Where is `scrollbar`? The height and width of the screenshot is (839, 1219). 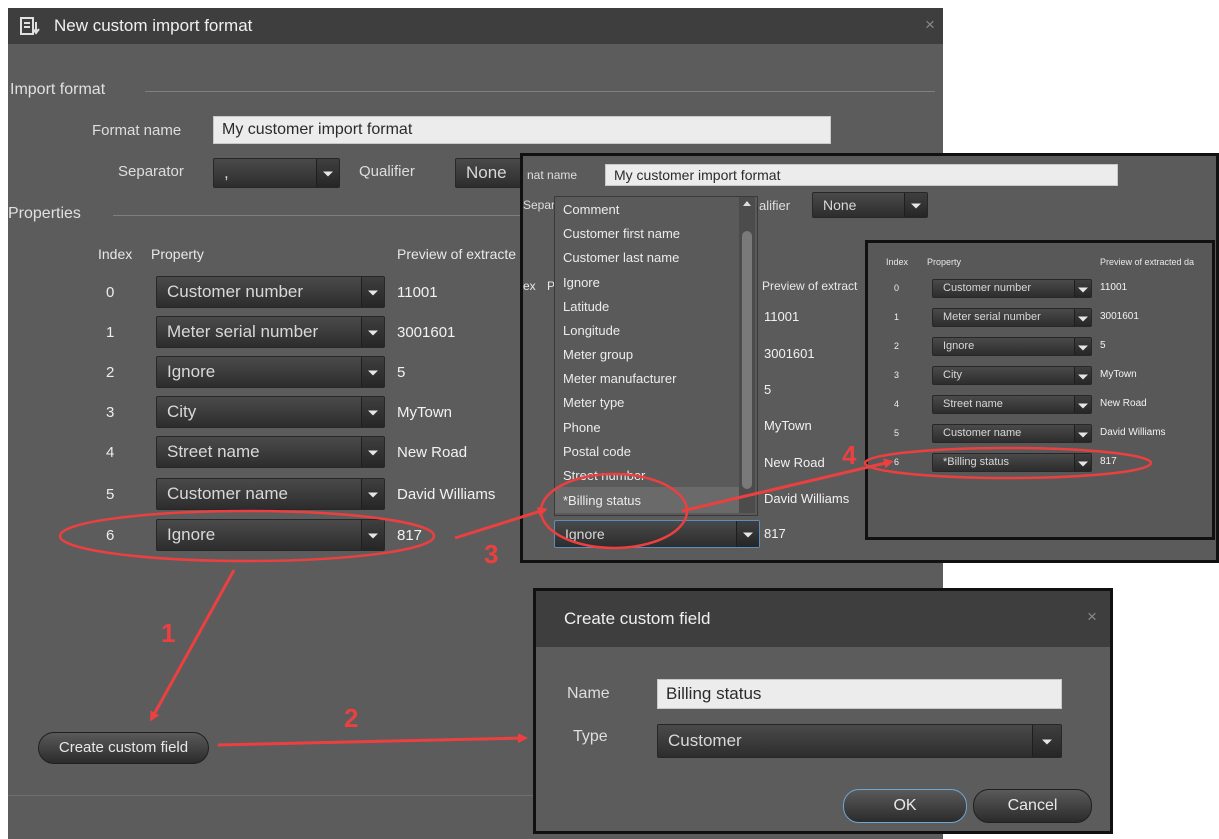 scrollbar is located at coordinates (747, 355).